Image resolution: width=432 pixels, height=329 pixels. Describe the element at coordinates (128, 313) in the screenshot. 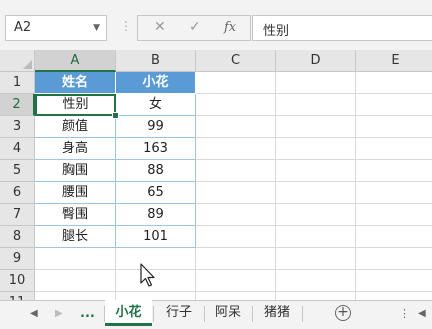

I see `sheet-tab-active: 小花` at that location.